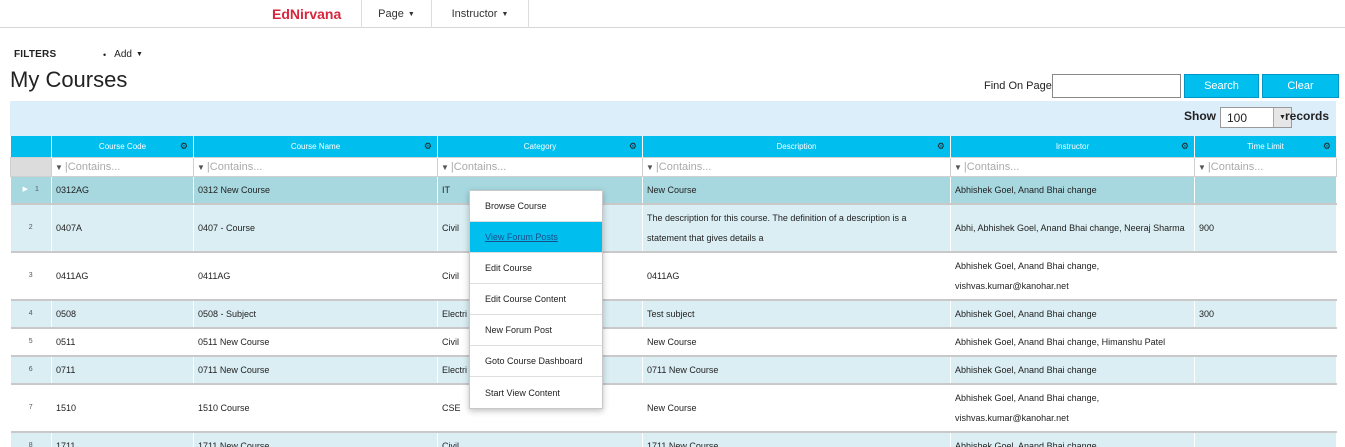 The width and height of the screenshot is (1345, 447). I want to click on header-label: Category, so click(540, 146).